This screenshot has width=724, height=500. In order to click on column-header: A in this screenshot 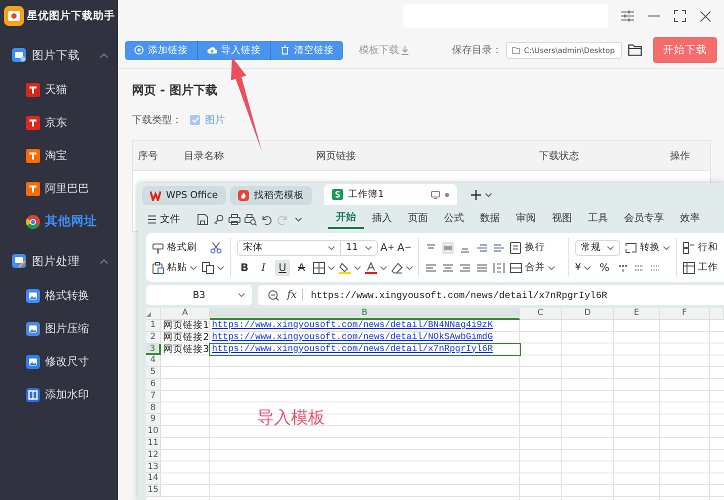, I will do `click(185, 314)`.